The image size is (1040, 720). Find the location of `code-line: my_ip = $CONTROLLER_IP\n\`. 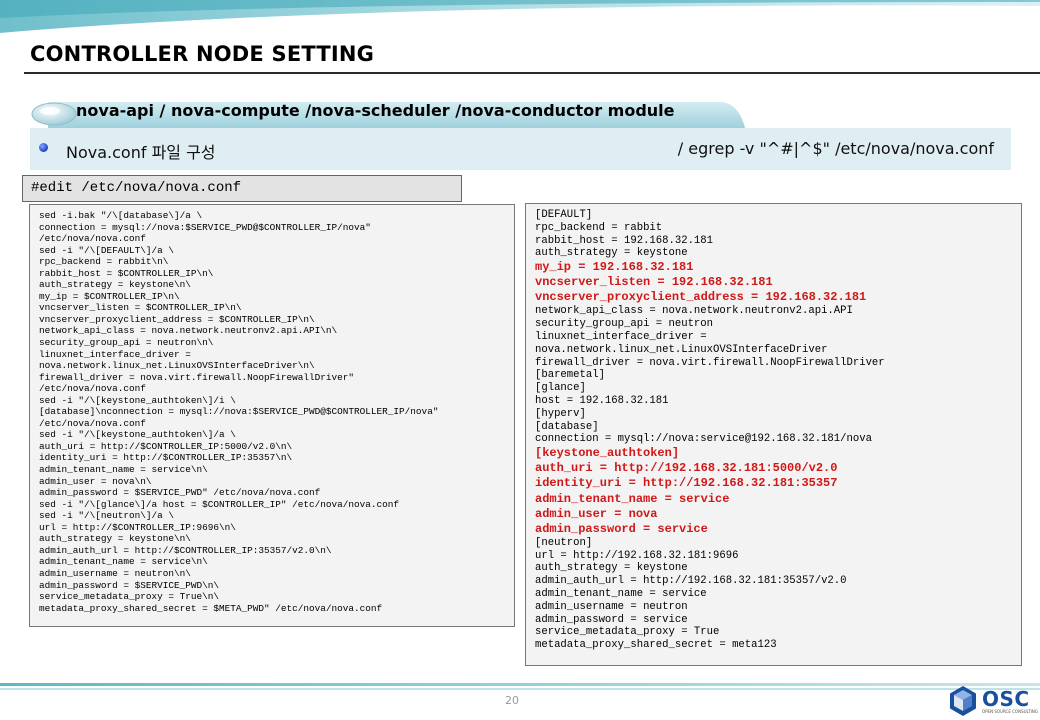

code-line: my_ip = $CONTROLLER_IP\n\ is located at coordinates (109, 296).